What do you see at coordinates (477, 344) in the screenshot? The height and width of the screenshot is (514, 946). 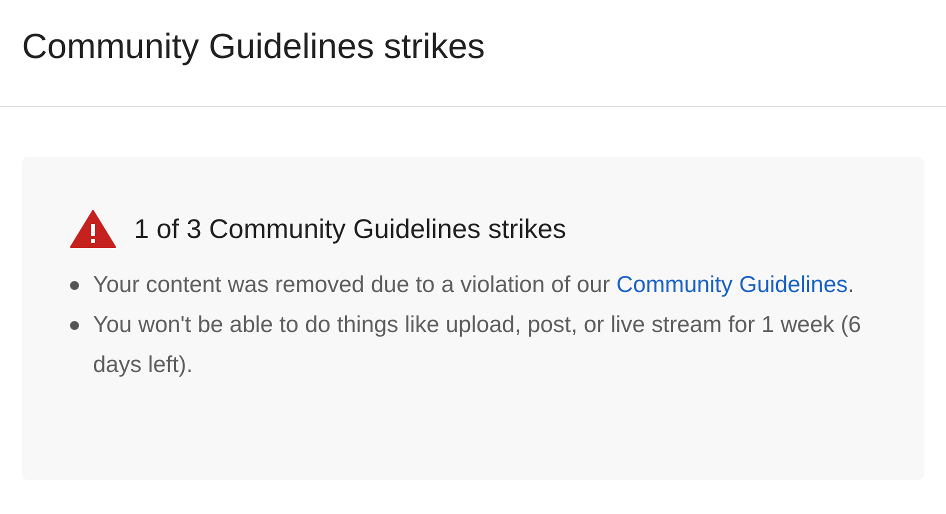 I see `bullet-text: You won't be able to do things like upload, post, or live stream for 1 week (6 days left).` at bounding box center [477, 344].